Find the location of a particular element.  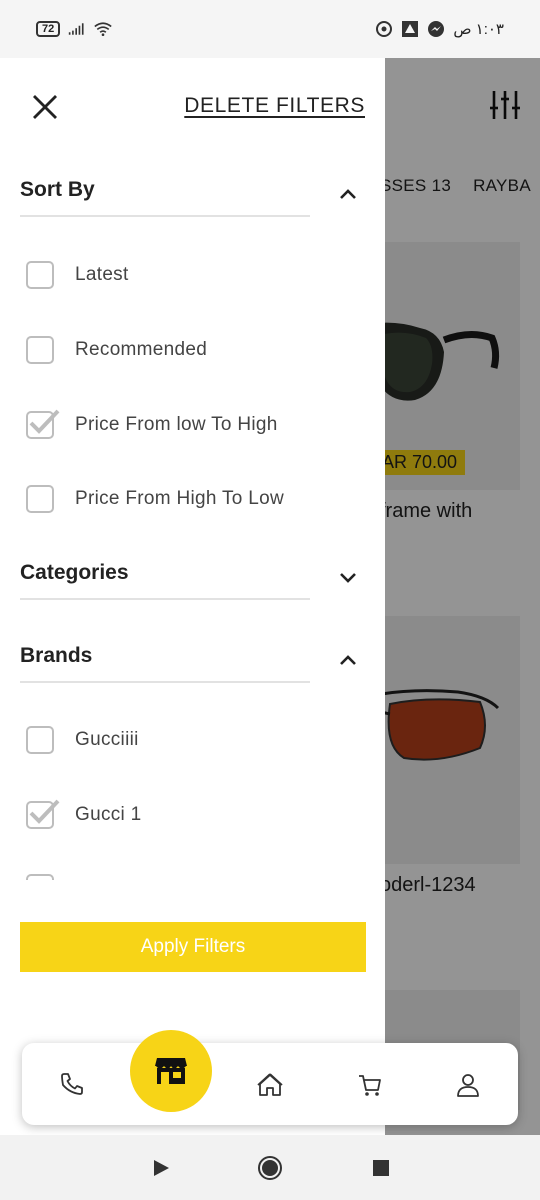

categories-title: Categories is located at coordinates (74, 572).